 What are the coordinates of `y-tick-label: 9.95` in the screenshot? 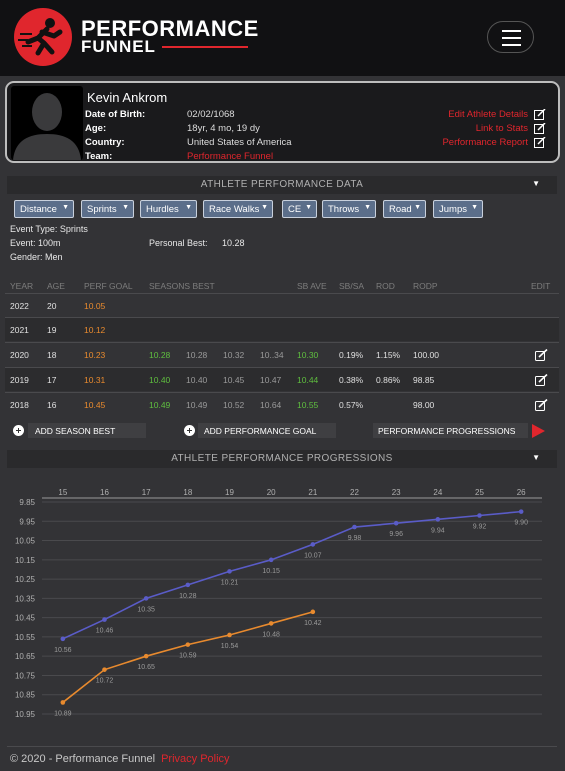 It's located at (27, 521).